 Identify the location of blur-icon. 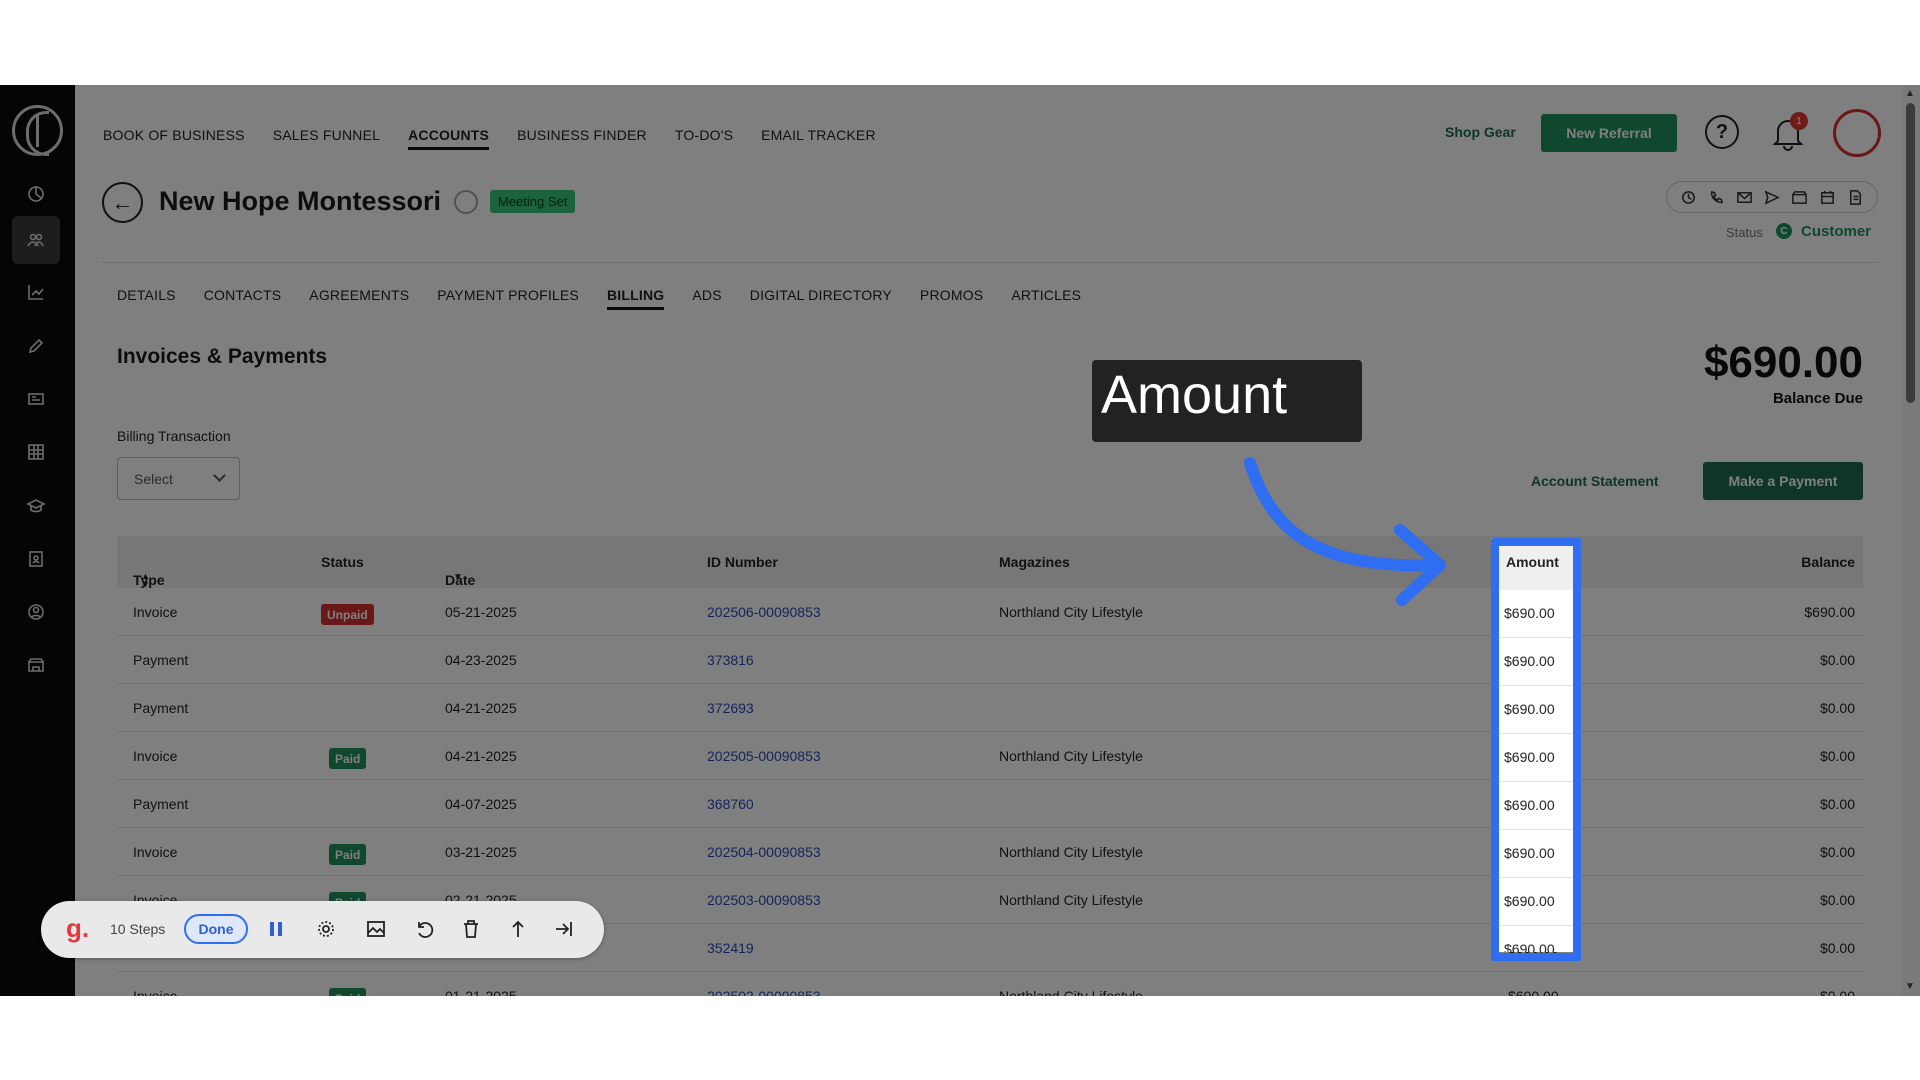
(326, 929).